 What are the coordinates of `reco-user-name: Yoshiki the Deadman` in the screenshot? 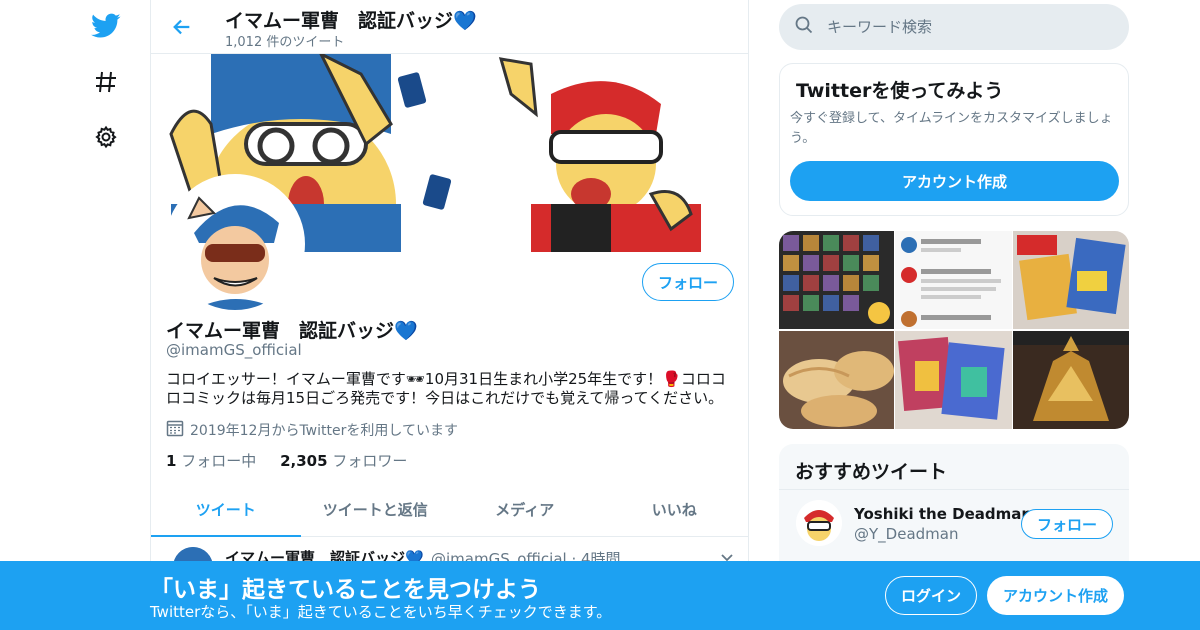 It's located at (943, 514).